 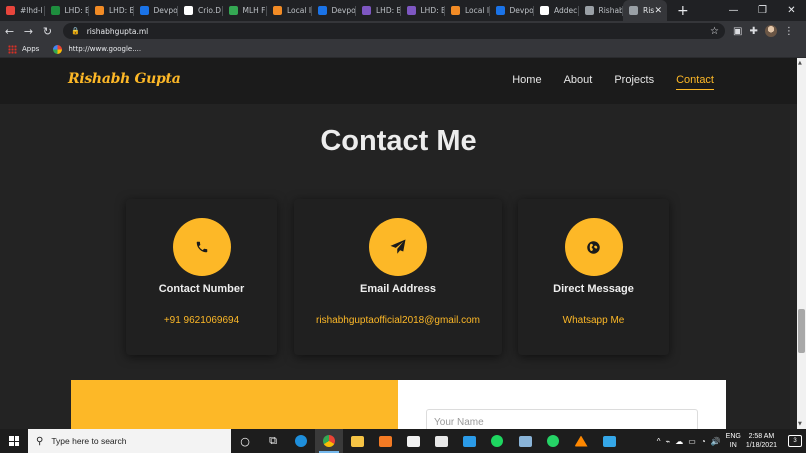 I want to click on taskbar-vlc, so click(x=581, y=441).